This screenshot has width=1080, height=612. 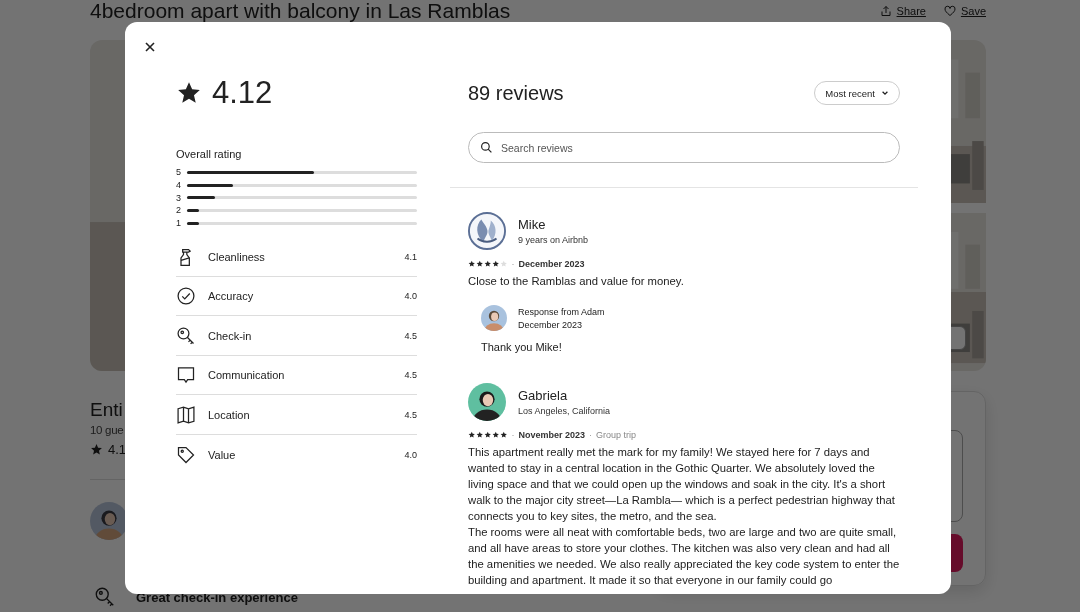 What do you see at coordinates (178, 197) in the screenshot?
I see `rating-label: 3` at bounding box center [178, 197].